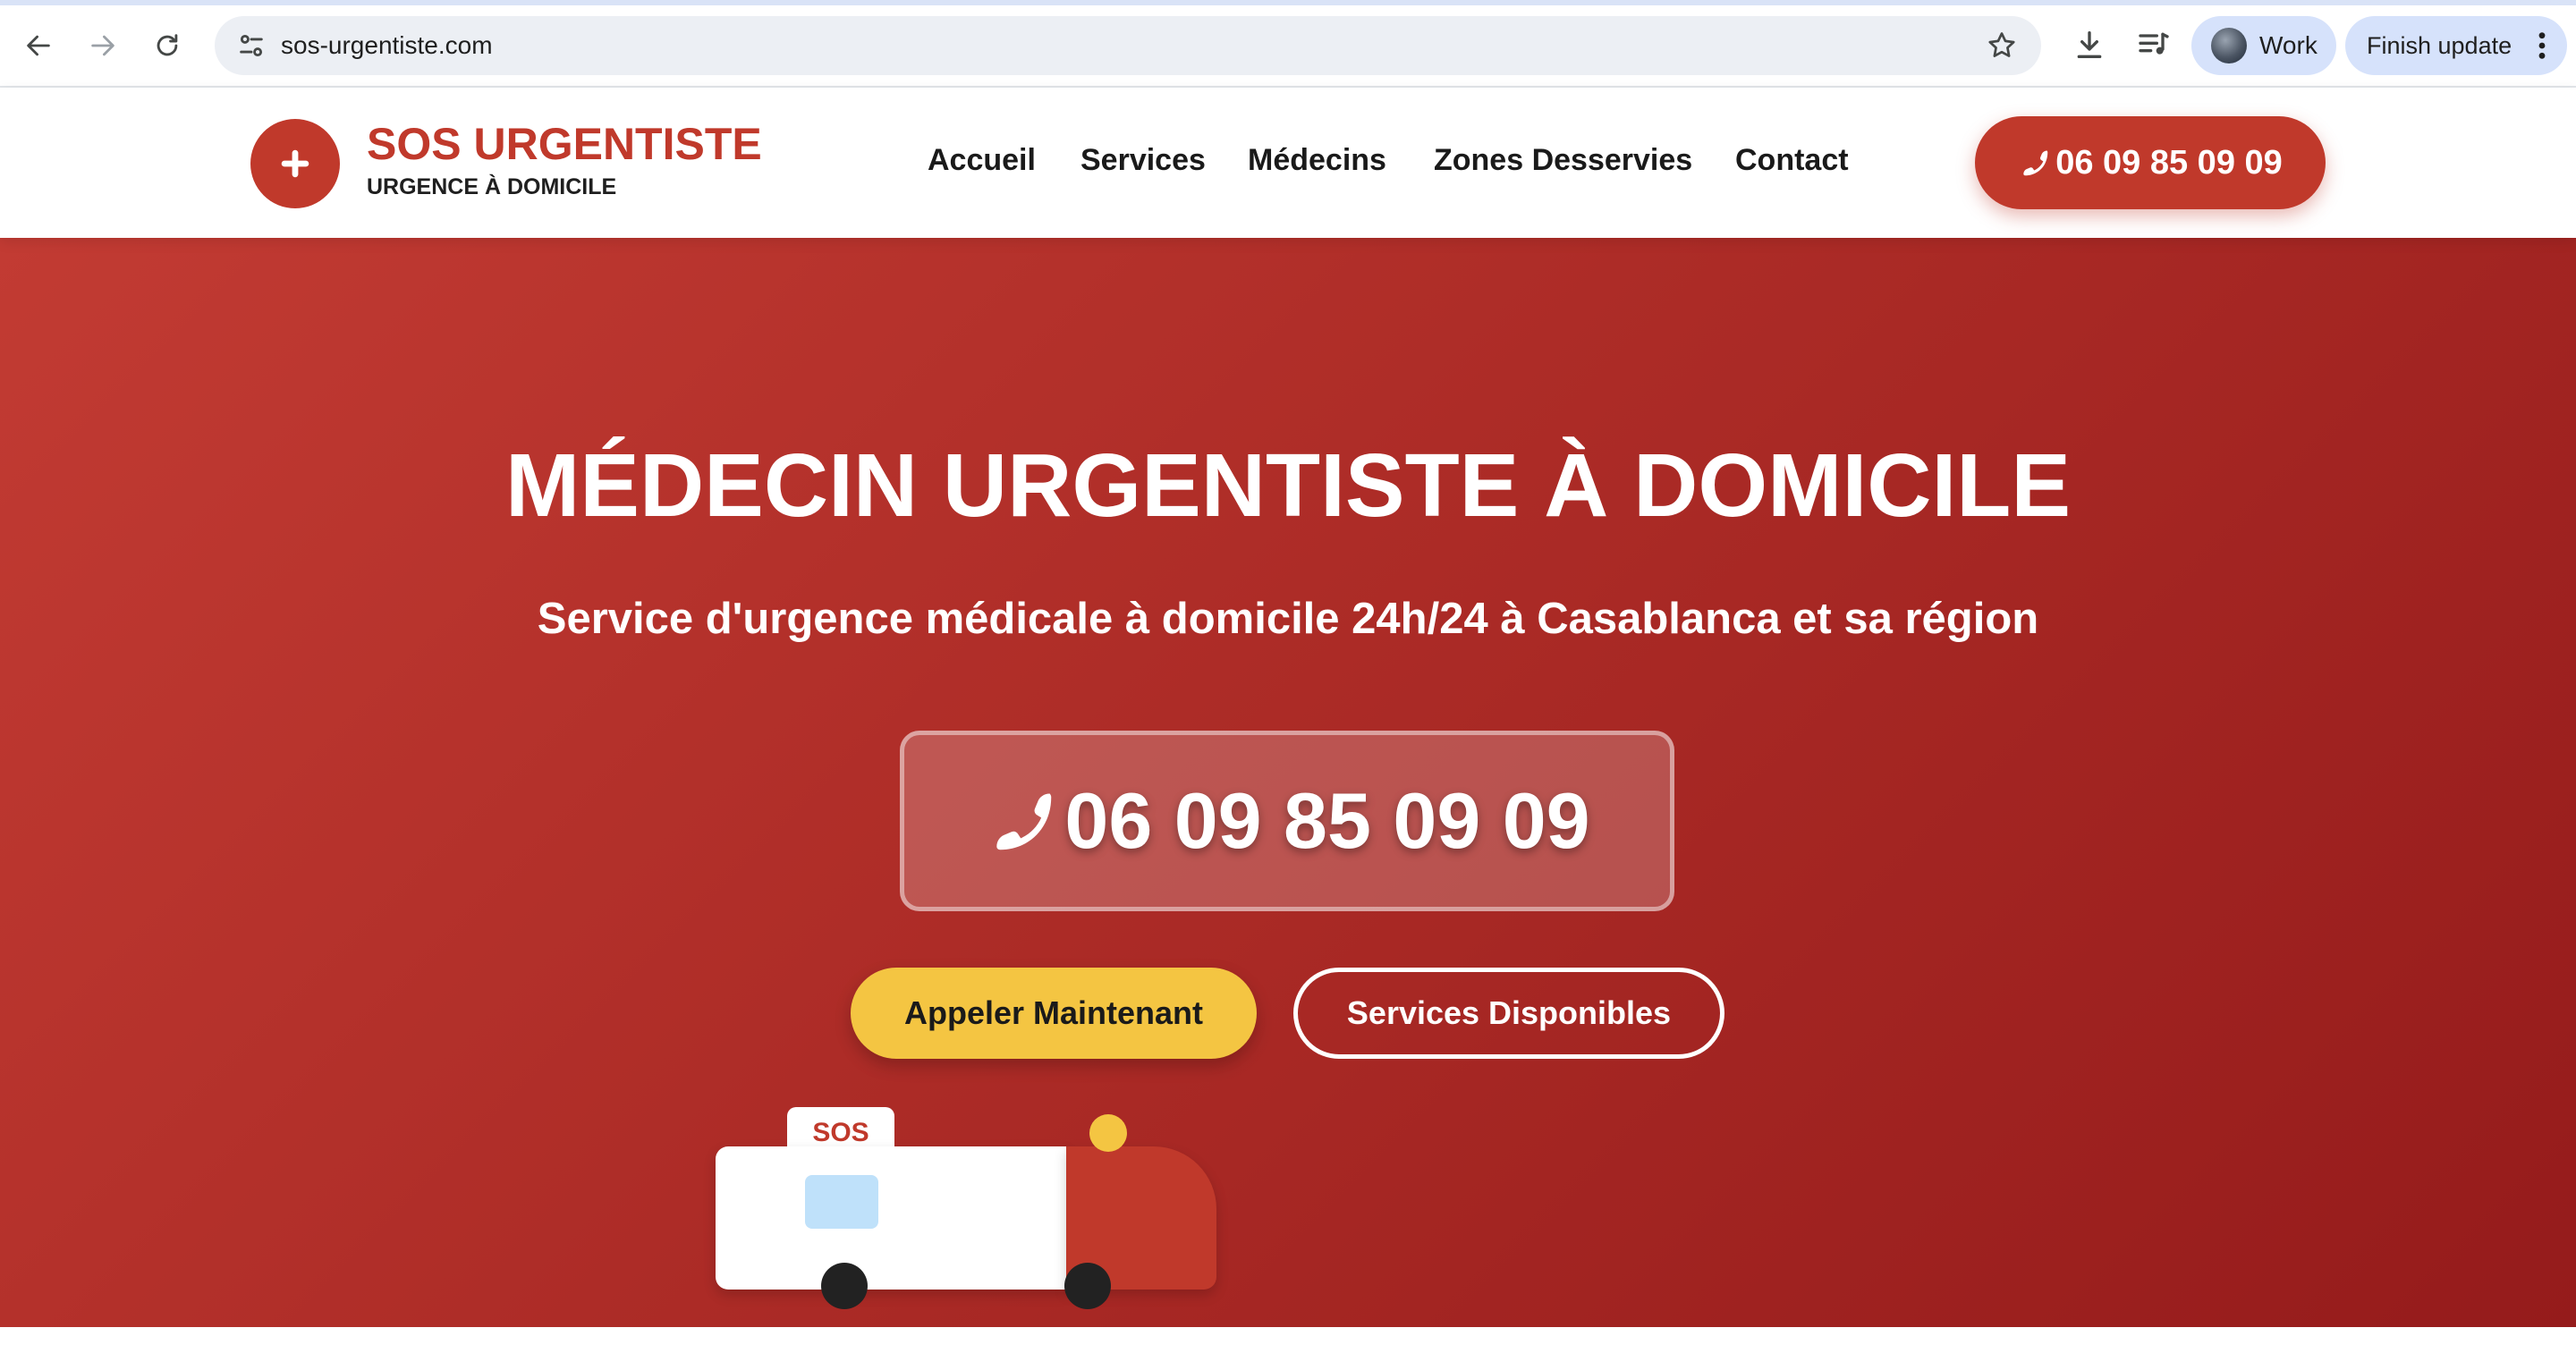  I want to click on header-phone-button: 06 09 85 09 09, so click(2150, 162).